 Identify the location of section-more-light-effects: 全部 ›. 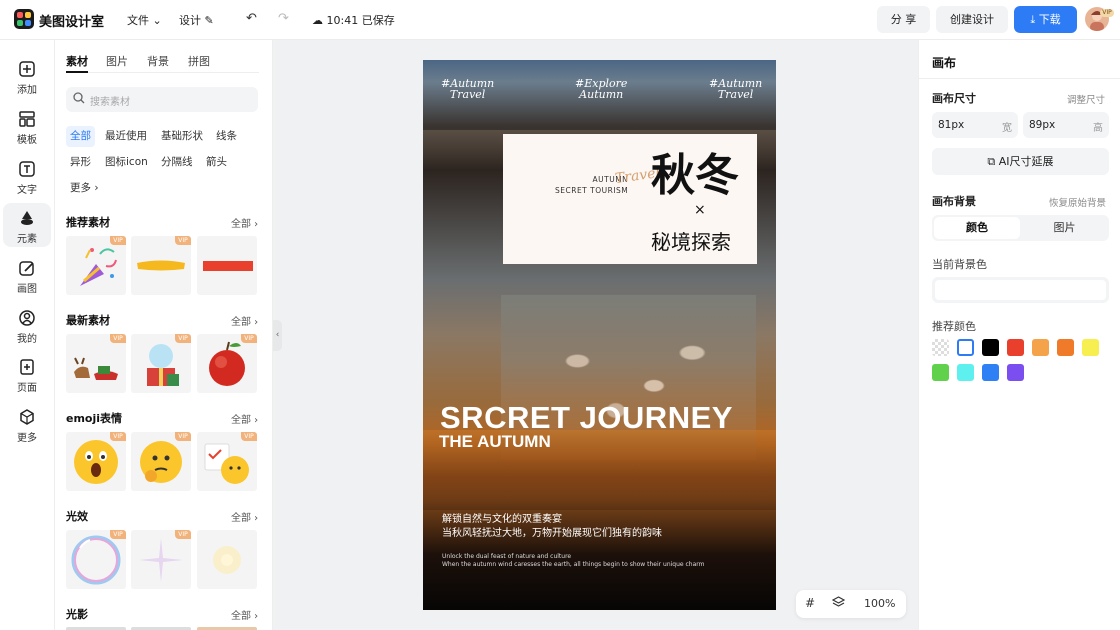
(244, 516).